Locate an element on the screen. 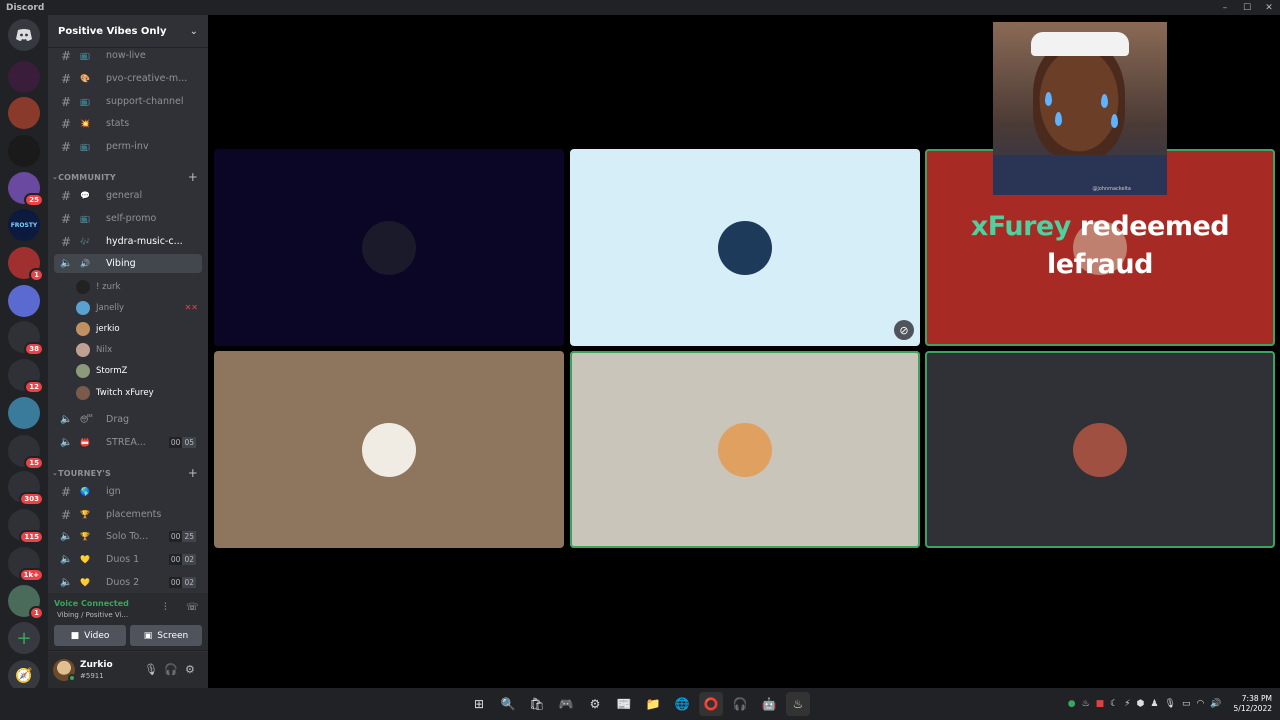 Image resolution: width=1280 pixels, height=720 pixels. maximize-icon: ☐ is located at coordinates (1247, 8).